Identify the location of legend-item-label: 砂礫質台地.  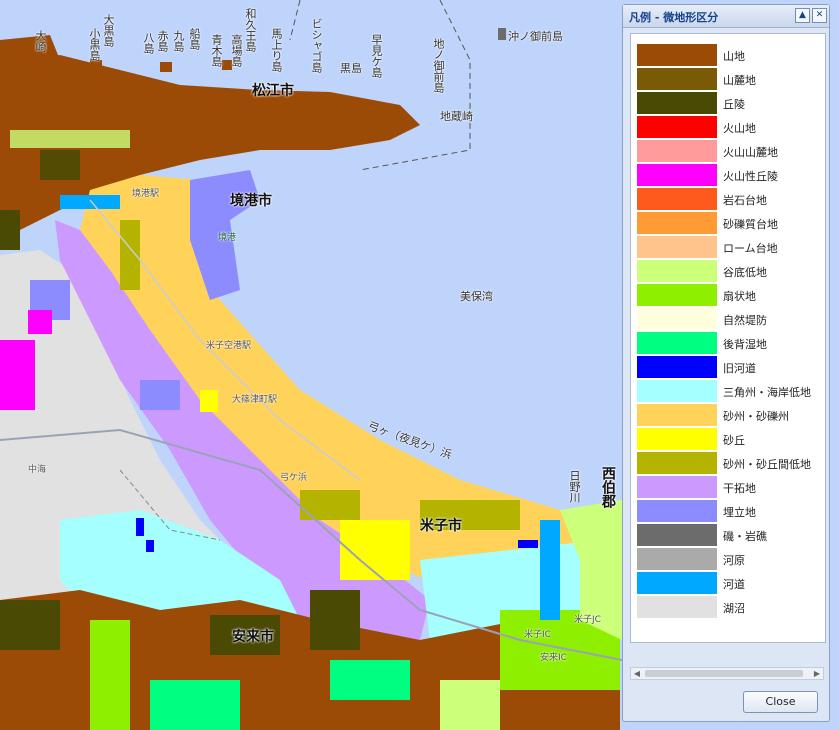
(750, 224).